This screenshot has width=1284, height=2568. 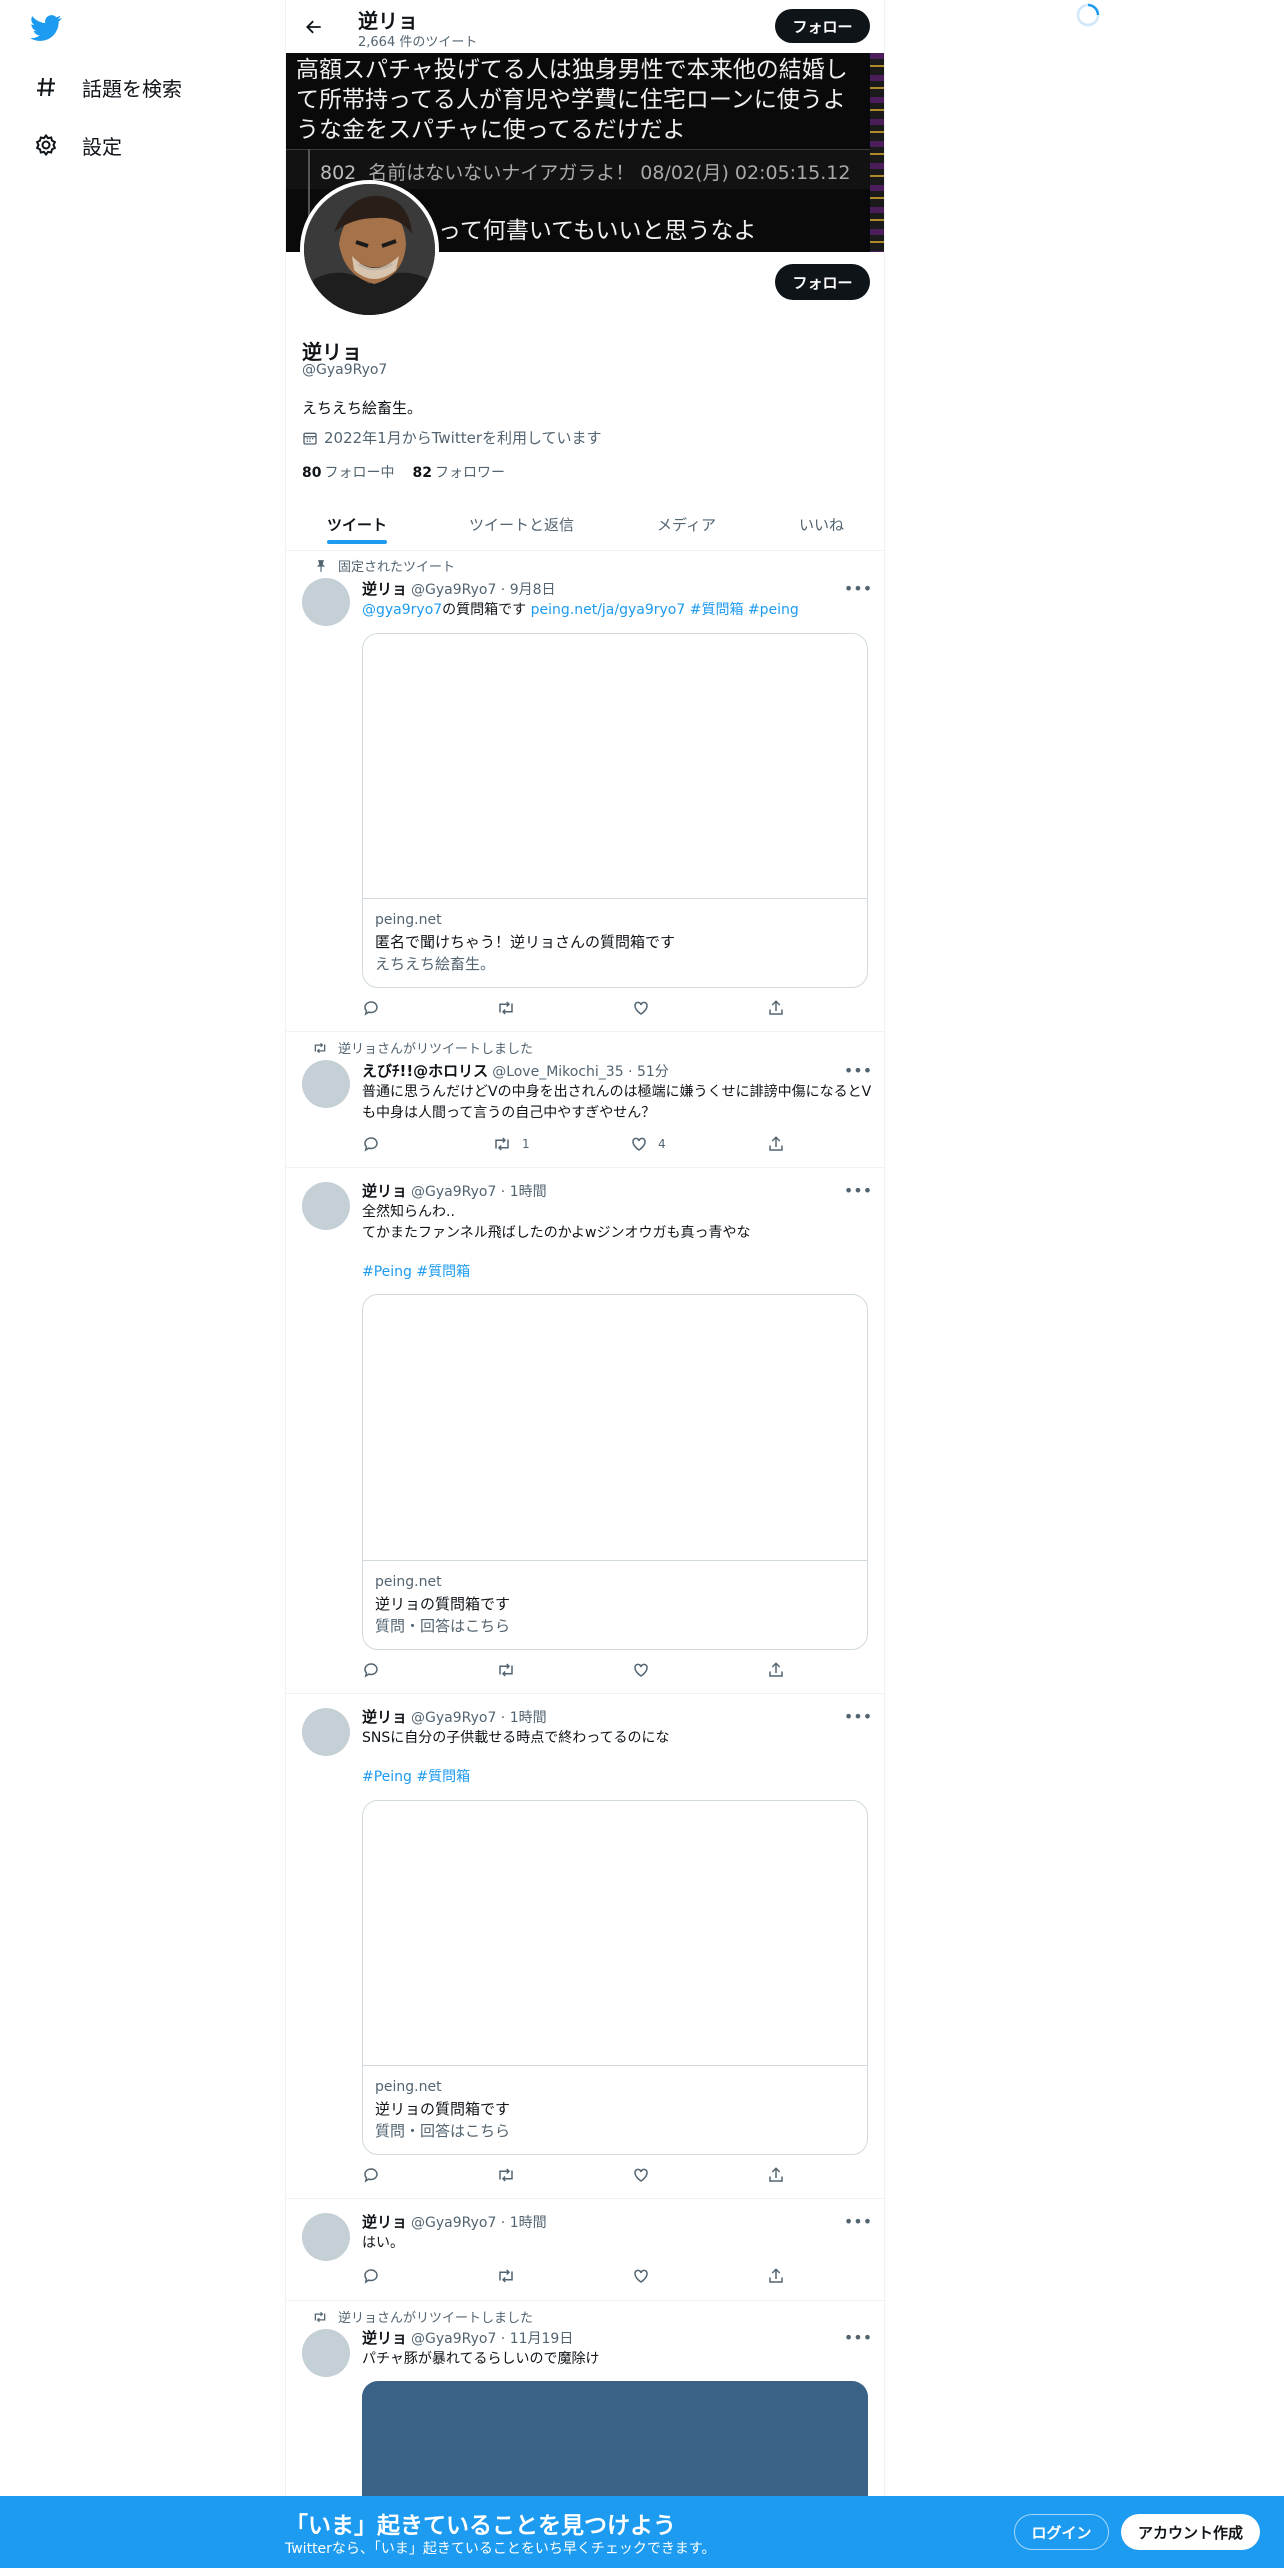 What do you see at coordinates (521, 524) in the screenshot?
I see `tab-tweets-and-replies: ツイートと返信` at bounding box center [521, 524].